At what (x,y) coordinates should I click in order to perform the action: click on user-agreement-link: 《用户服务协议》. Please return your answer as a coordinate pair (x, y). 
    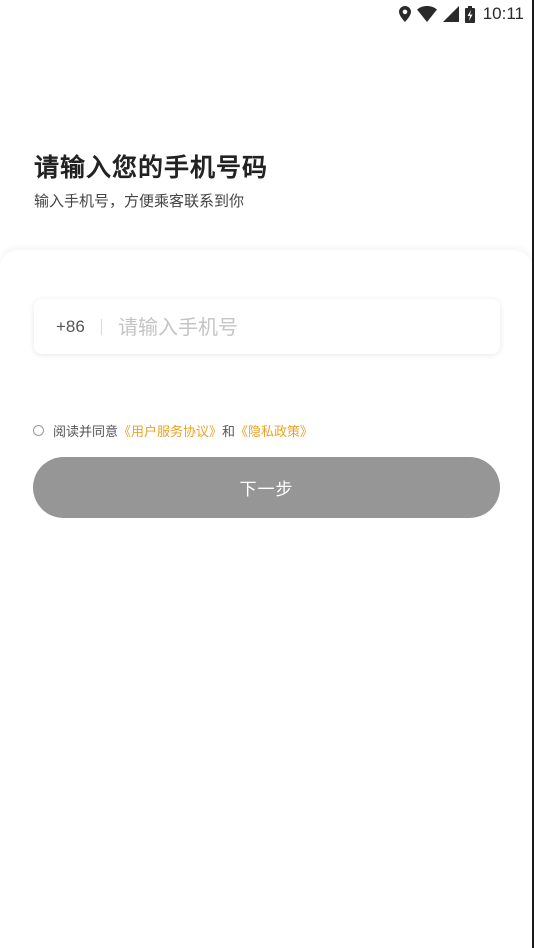
    Looking at the image, I should click on (170, 430).